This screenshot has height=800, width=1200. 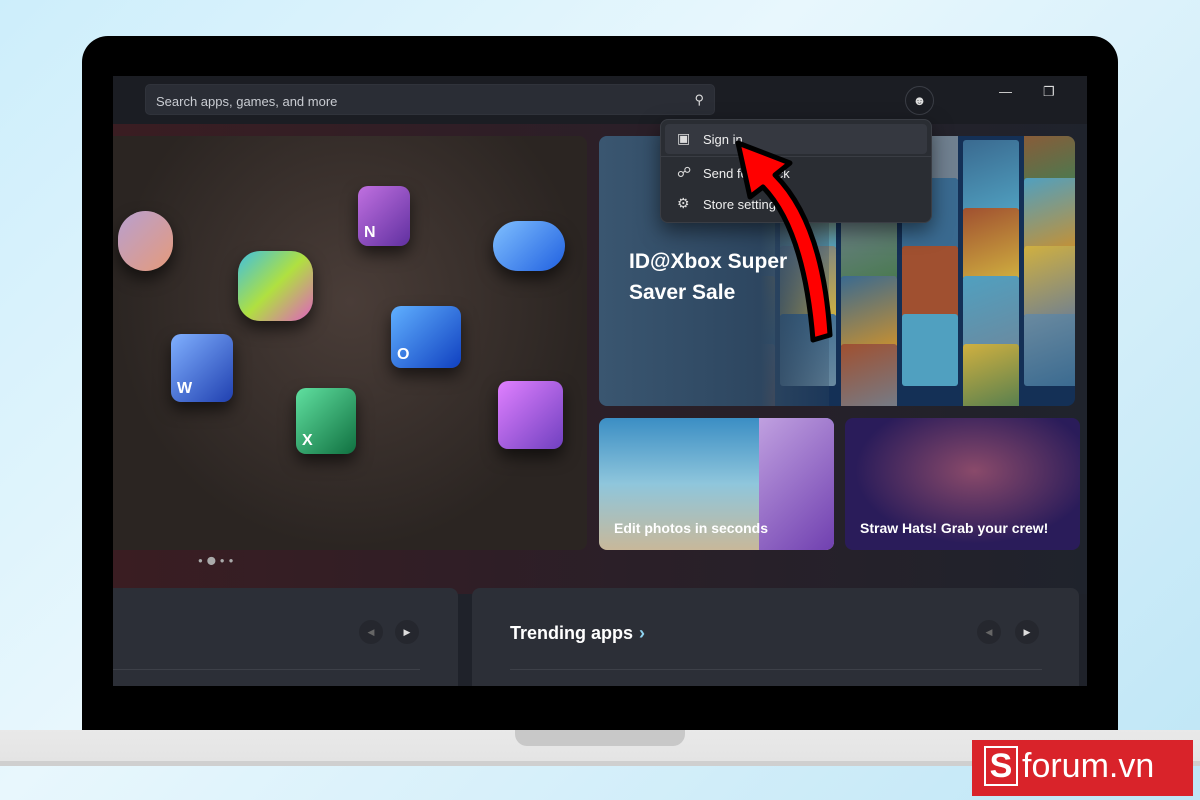 I want to click on red-annotation-arrow, so click(x=784, y=241).